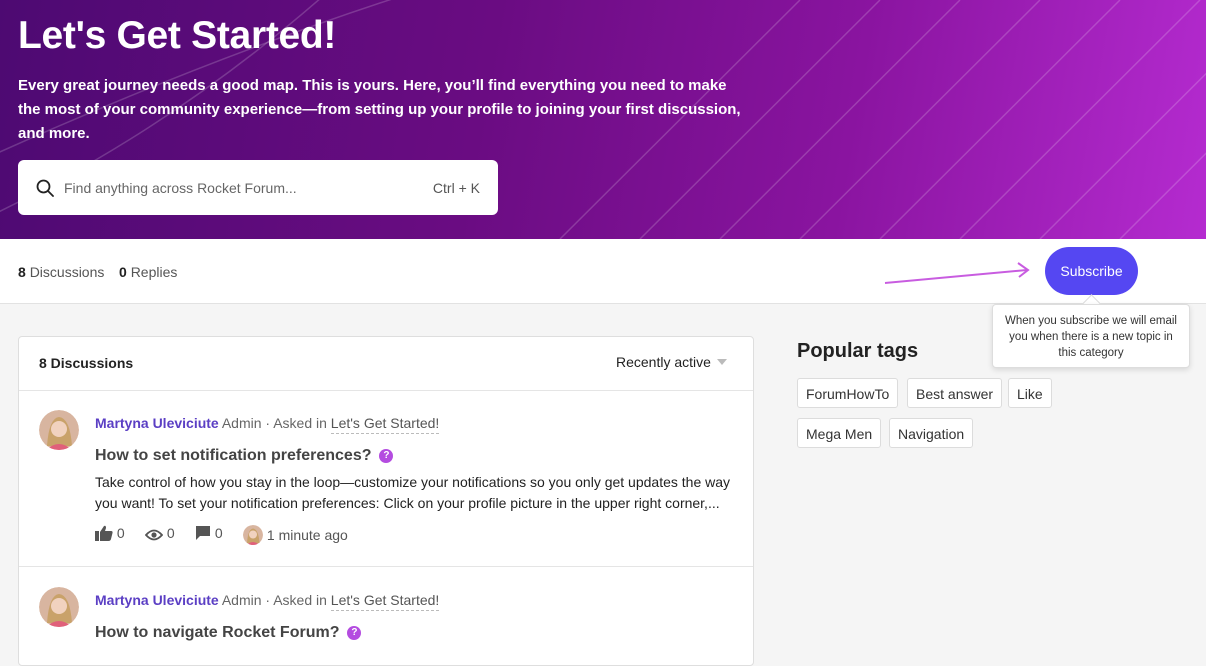 The image size is (1206, 666). Describe the element at coordinates (1030, 393) in the screenshot. I see `tag-like: Like` at that location.